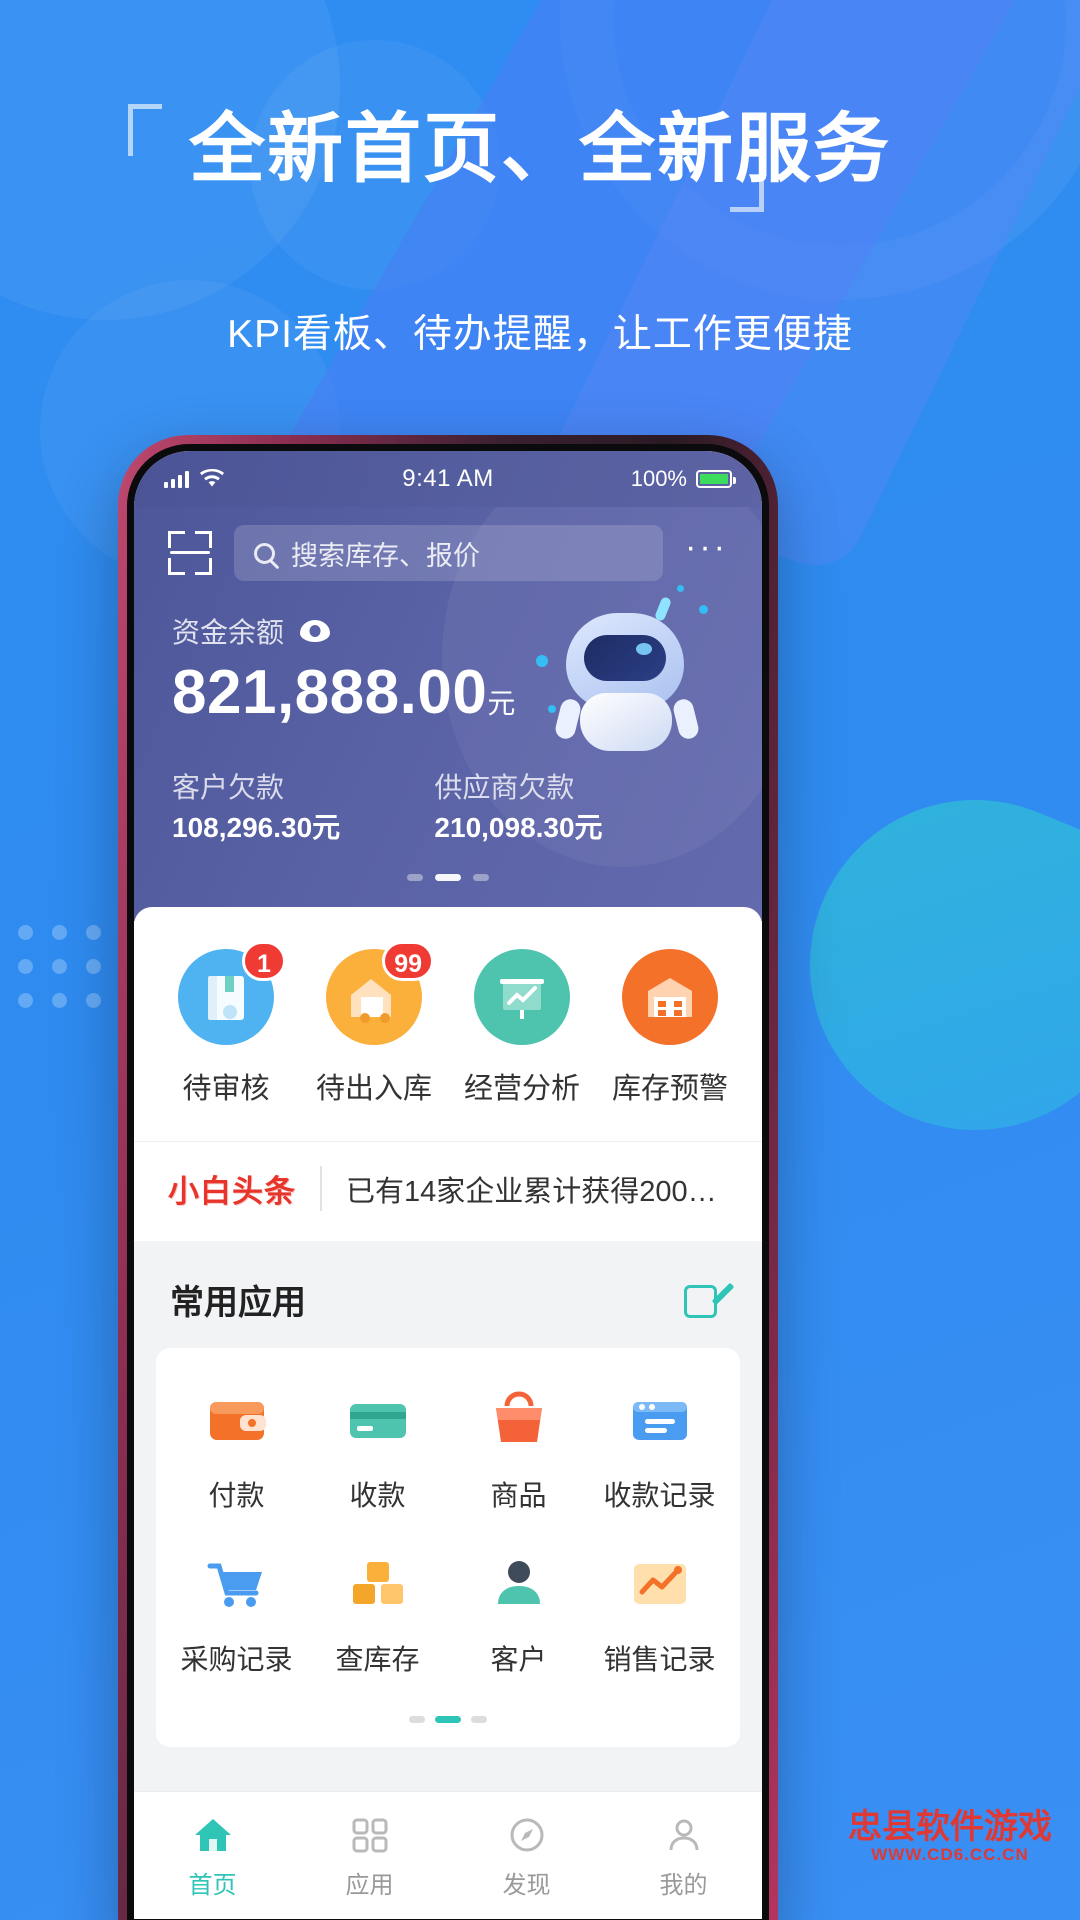 This screenshot has height=1920, width=1080. What do you see at coordinates (256, 827) in the screenshot?
I see `customer-debt-value: 108,296.30元` at bounding box center [256, 827].